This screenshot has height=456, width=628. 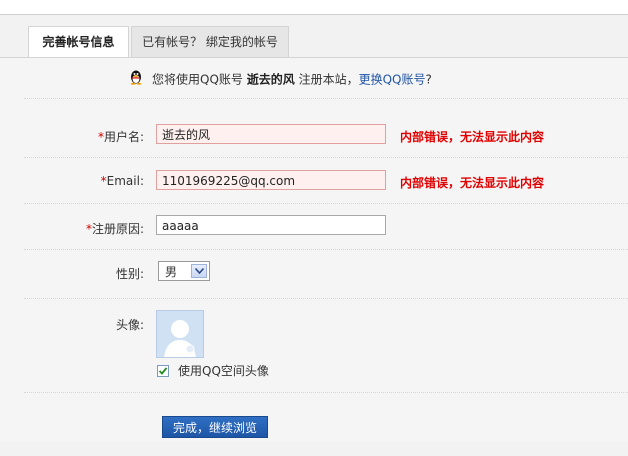 What do you see at coordinates (129, 274) in the screenshot?
I see `gender-label: 性别:` at bounding box center [129, 274].